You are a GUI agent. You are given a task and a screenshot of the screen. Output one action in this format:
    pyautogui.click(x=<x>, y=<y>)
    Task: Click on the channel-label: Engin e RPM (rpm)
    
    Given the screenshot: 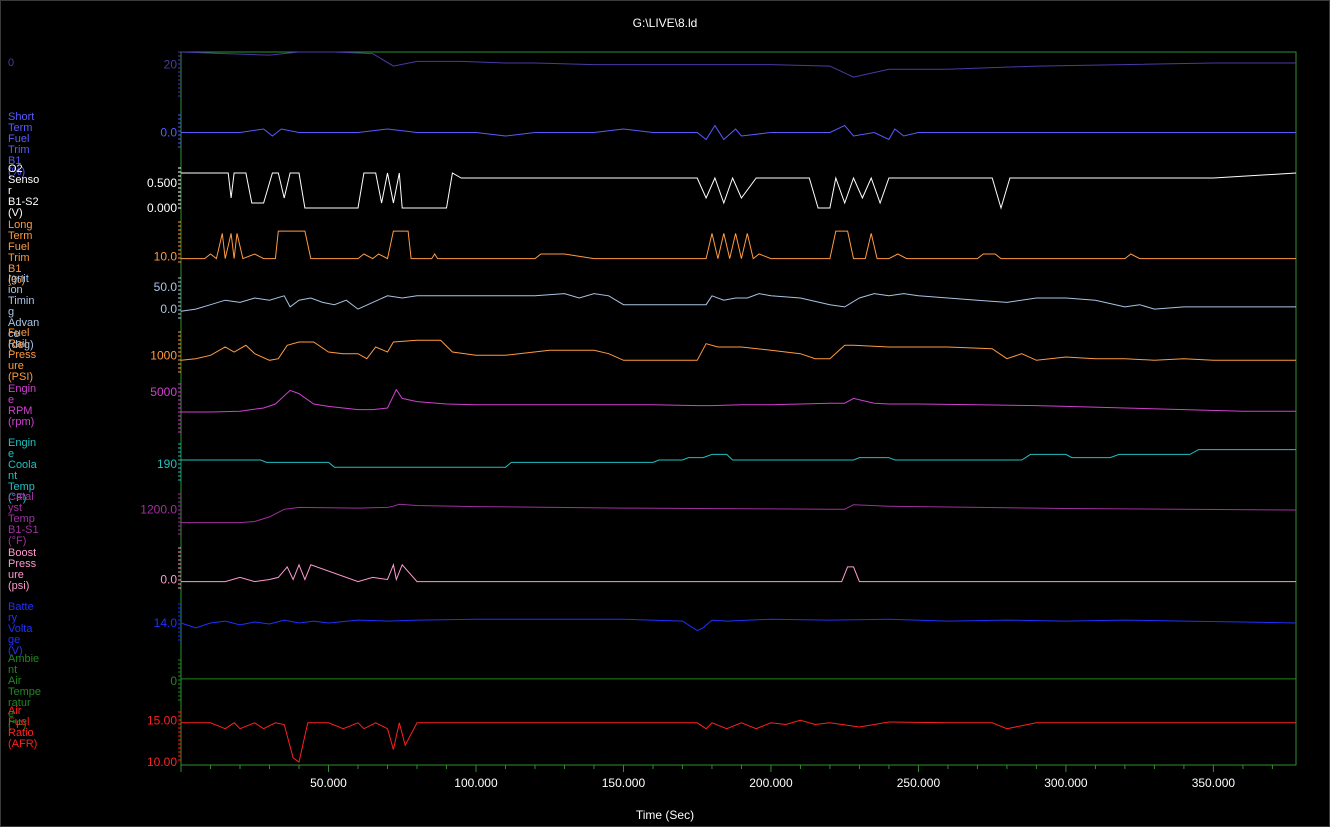 What is the action you would take?
    pyautogui.click(x=22, y=405)
    